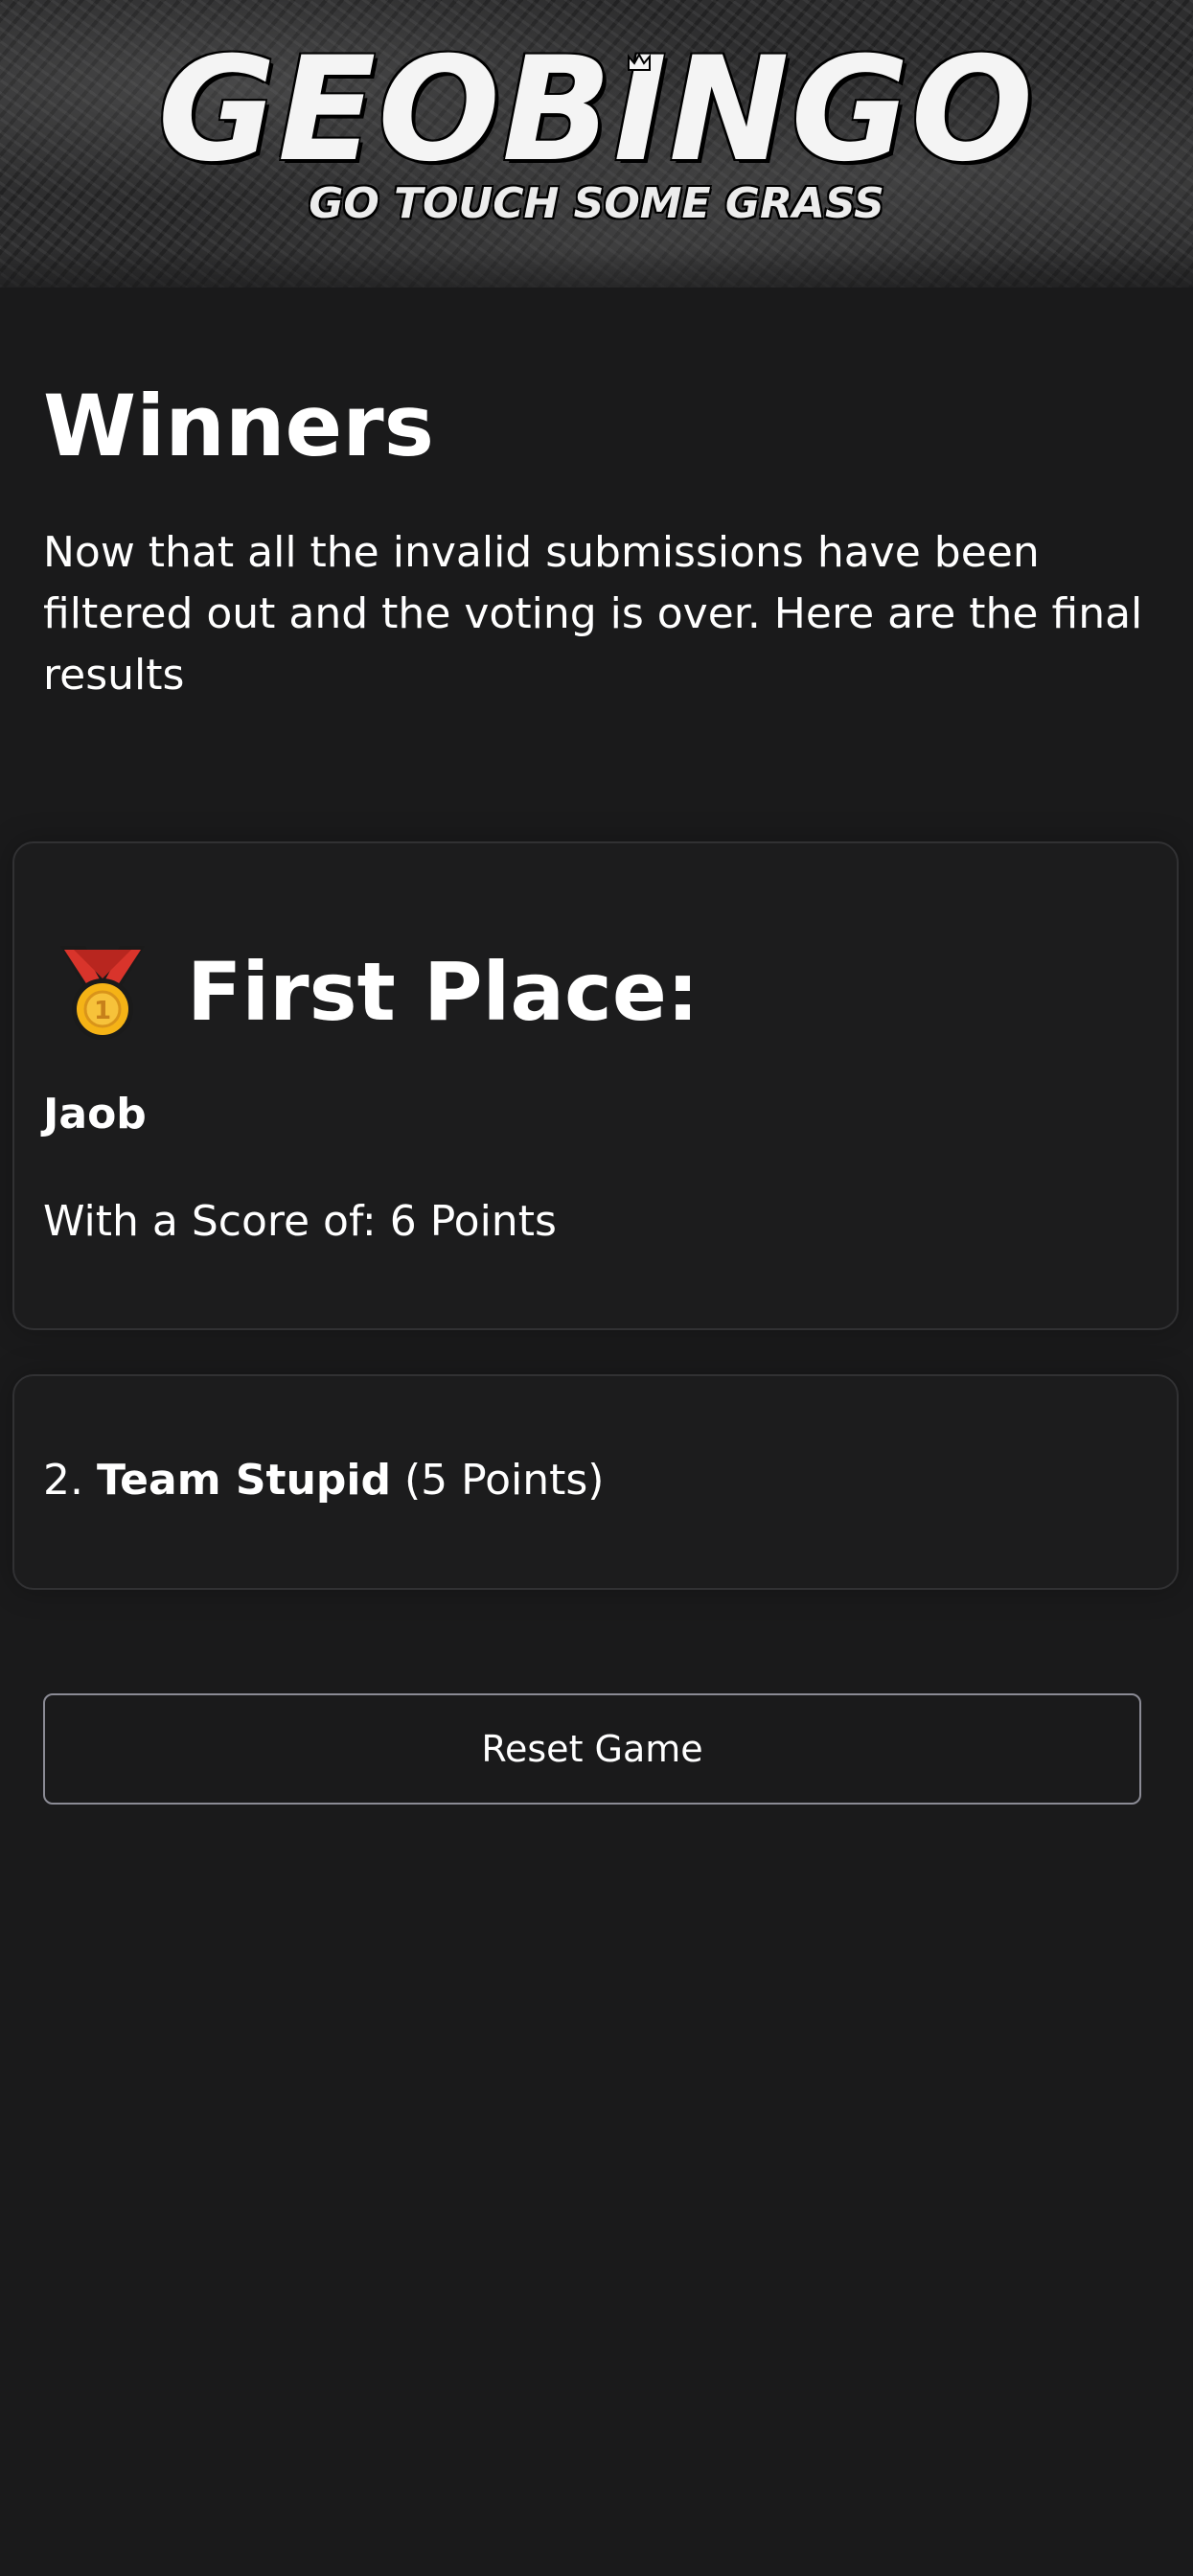 The image size is (1193, 2576). Describe the element at coordinates (95, 1114) in the screenshot. I see `winner-name: Jaob` at that location.